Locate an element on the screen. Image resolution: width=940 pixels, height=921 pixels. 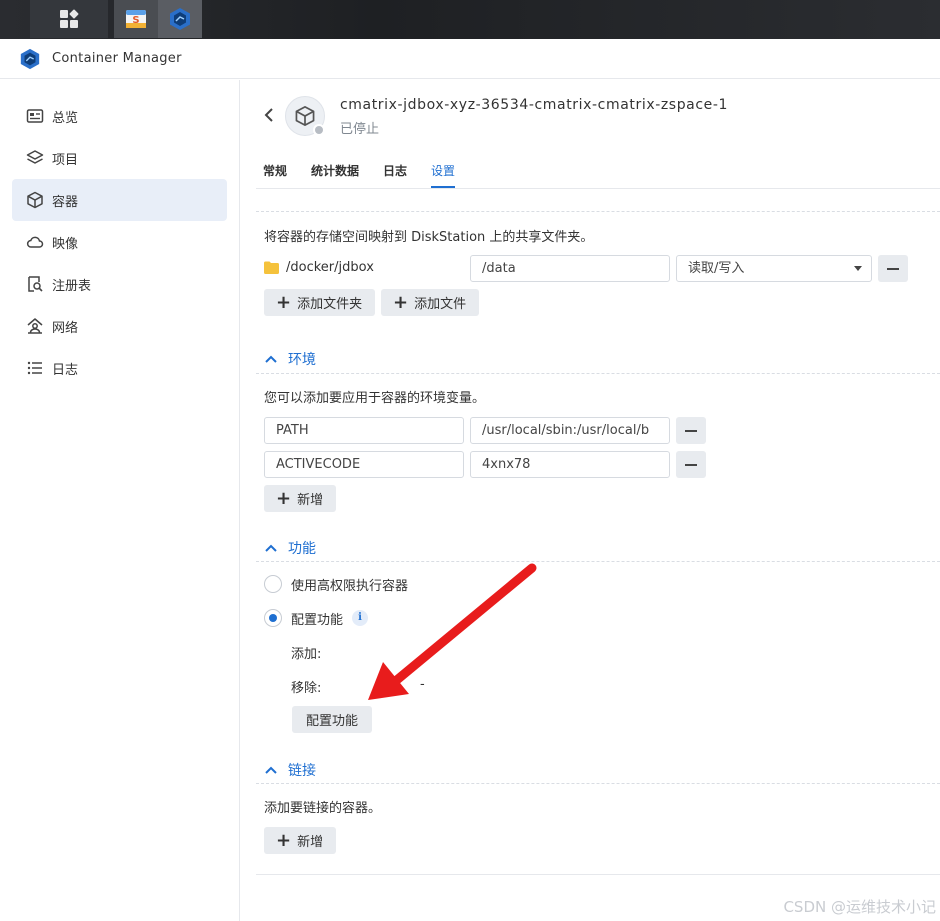
sidebar-item-containers: 容器 is located at coordinates (119, 200).